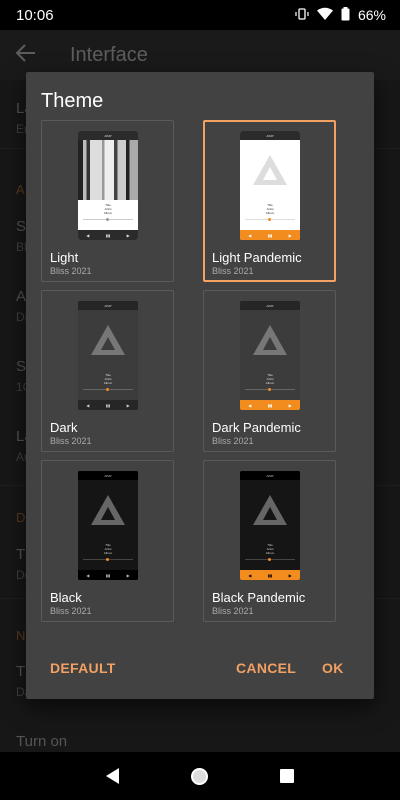 The height and width of the screenshot is (800, 400). I want to click on navigation-bar, so click(200, 776).